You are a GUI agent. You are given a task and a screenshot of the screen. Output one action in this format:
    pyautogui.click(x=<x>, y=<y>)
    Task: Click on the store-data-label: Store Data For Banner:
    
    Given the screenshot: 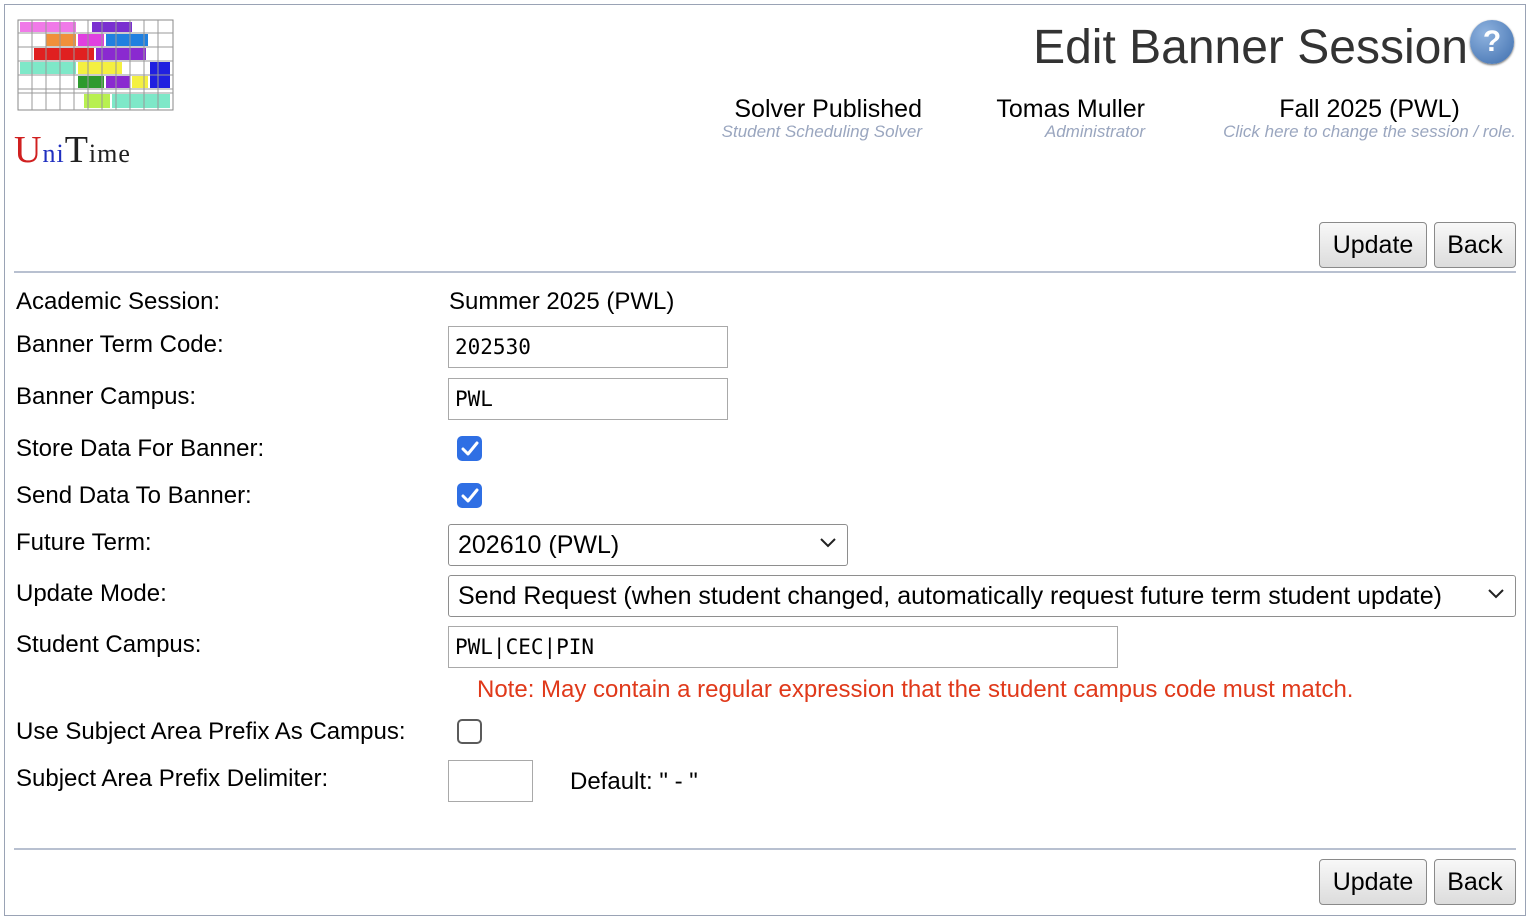 What is the action you would take?
    pyautogui.click(x=140, y=448)
    